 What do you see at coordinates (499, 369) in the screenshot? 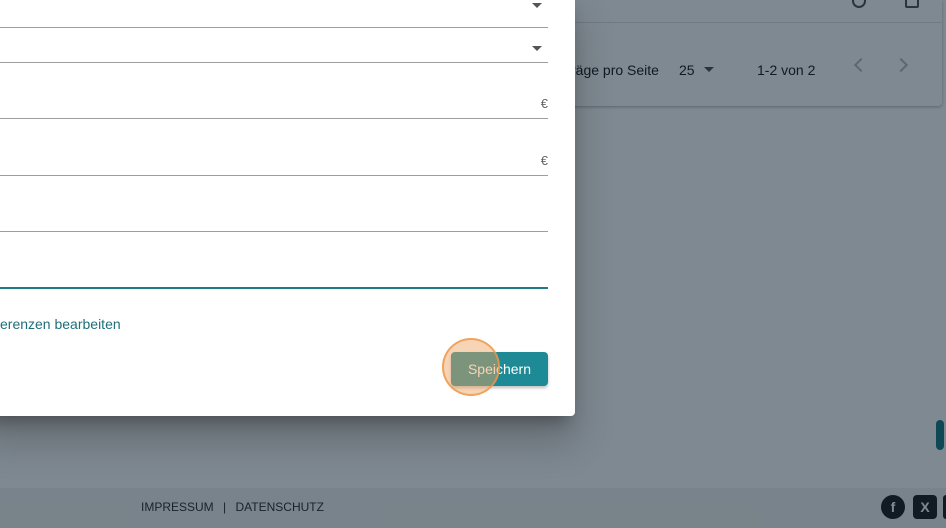
I see `save-button: Speichern` at bounding box center [499, 369].